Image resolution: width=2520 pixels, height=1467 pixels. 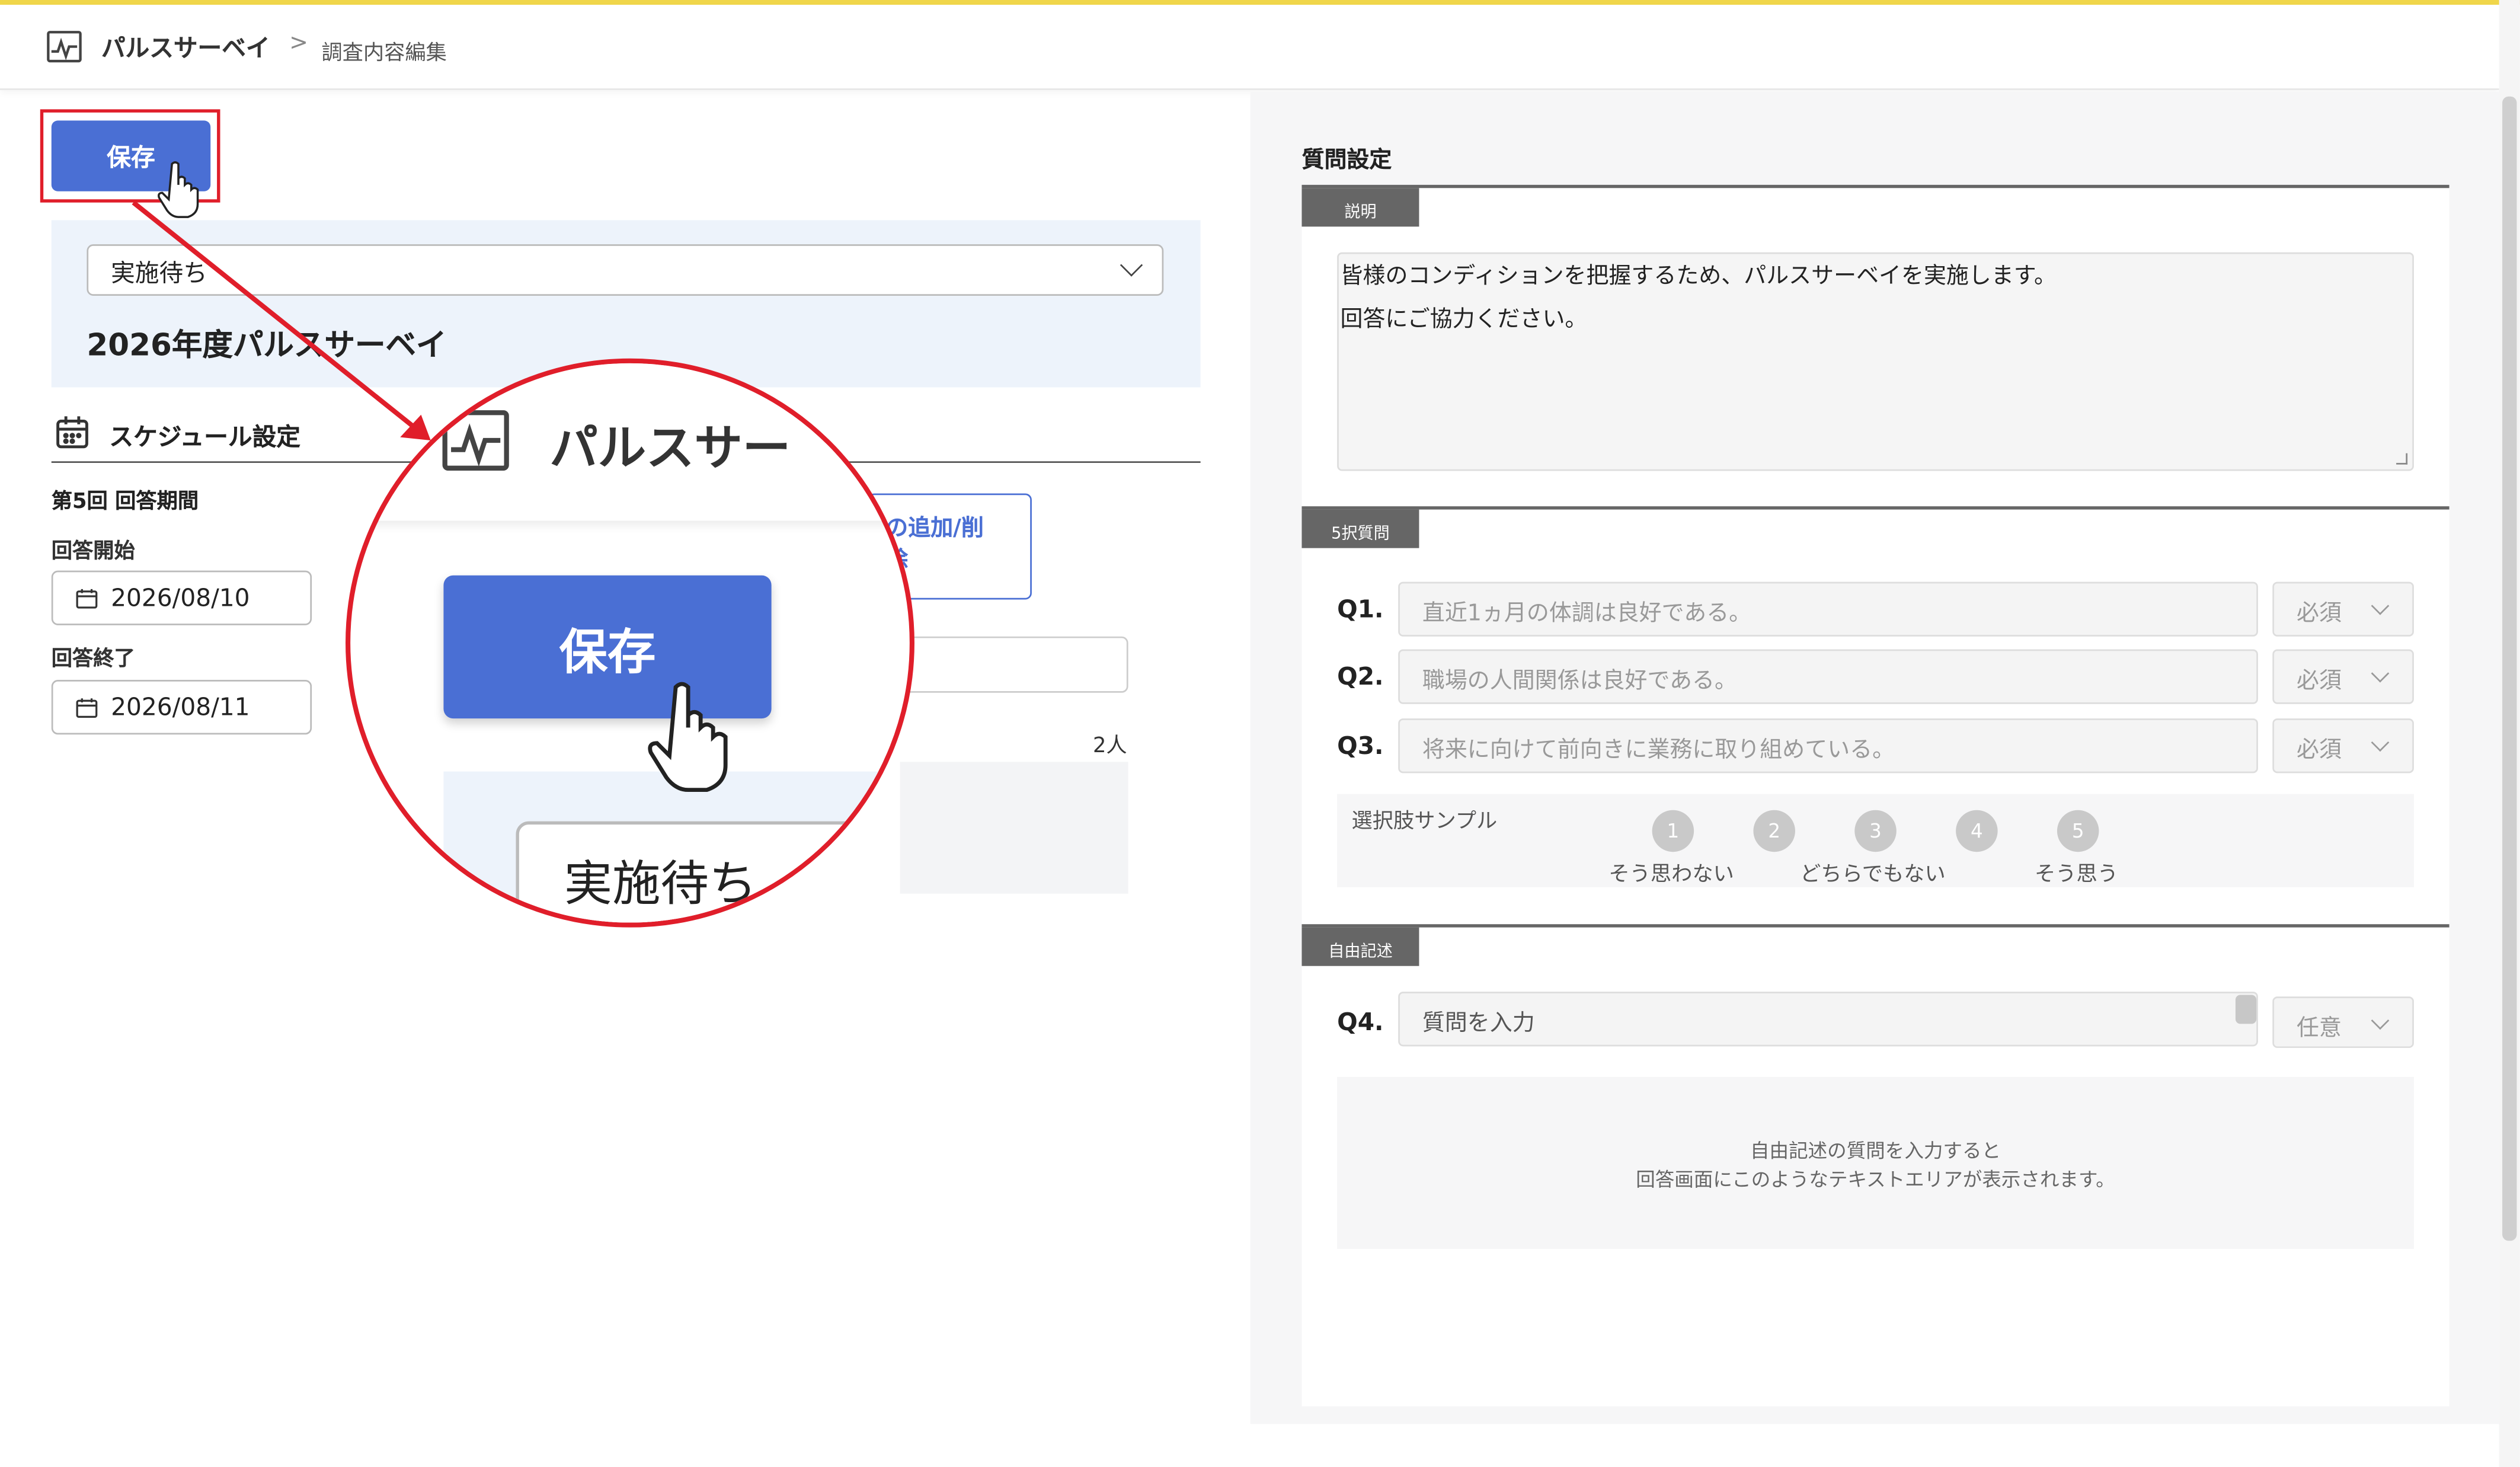 What do you see at coordinates (1360, 746) in the screenshot?
I see `question-label: Q3.` at bounding box center [1360, 746].